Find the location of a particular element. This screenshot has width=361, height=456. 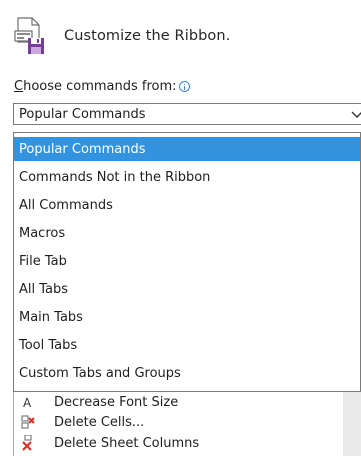

list-item-label: Decrease Font Size is located at coordinates (116, 402).